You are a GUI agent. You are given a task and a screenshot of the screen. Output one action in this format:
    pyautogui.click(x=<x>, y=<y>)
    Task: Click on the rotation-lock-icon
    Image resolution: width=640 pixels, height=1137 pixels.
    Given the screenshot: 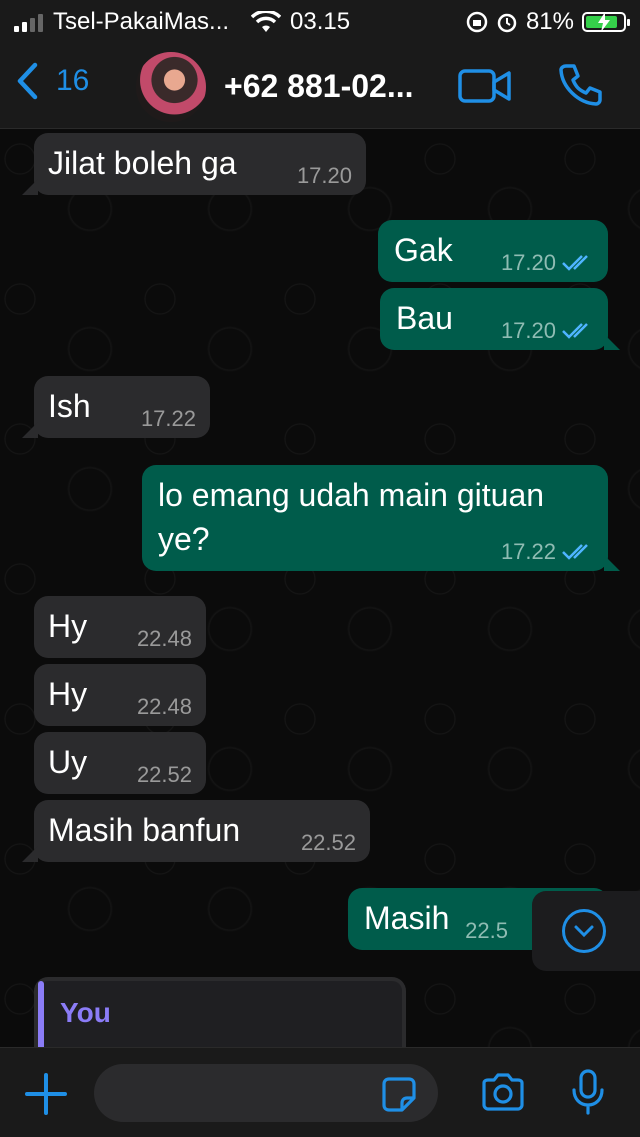 What is the action you would take?
    pyautogui.click(x=477, y=22)
    